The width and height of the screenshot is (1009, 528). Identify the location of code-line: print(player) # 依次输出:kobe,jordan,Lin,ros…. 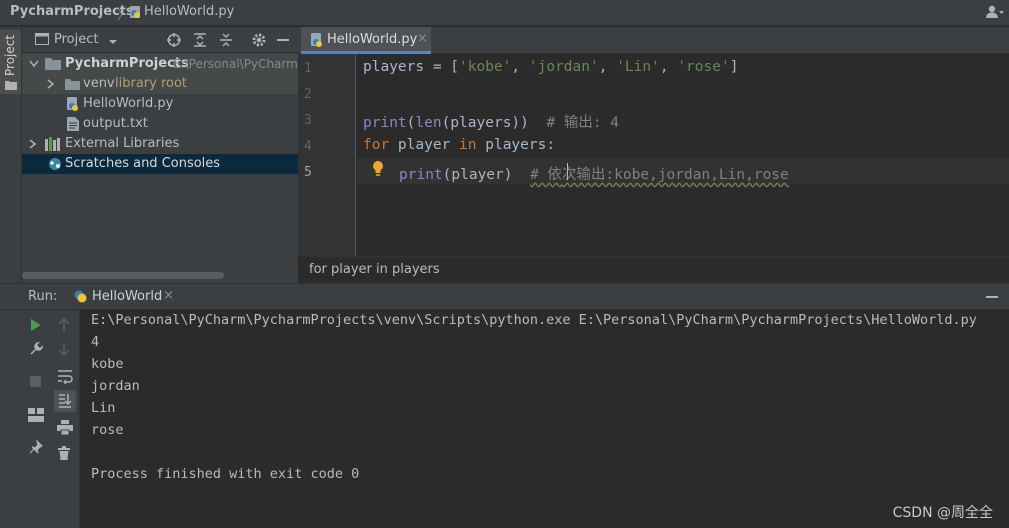
(594, 173).